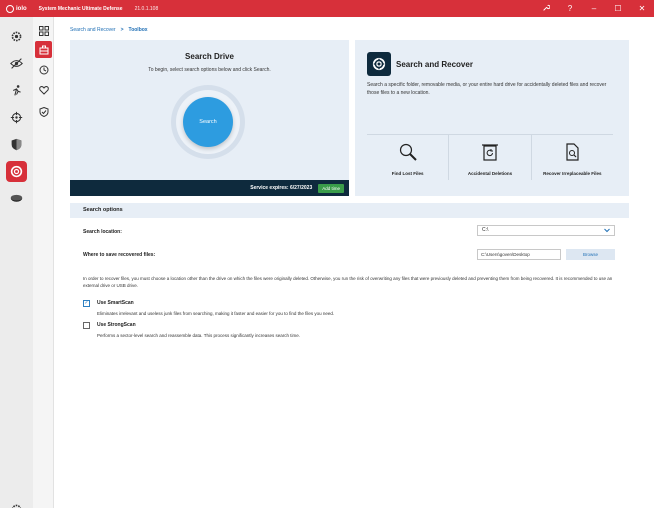  I want to click on maximize-icon: ☐, so click(618, 8).